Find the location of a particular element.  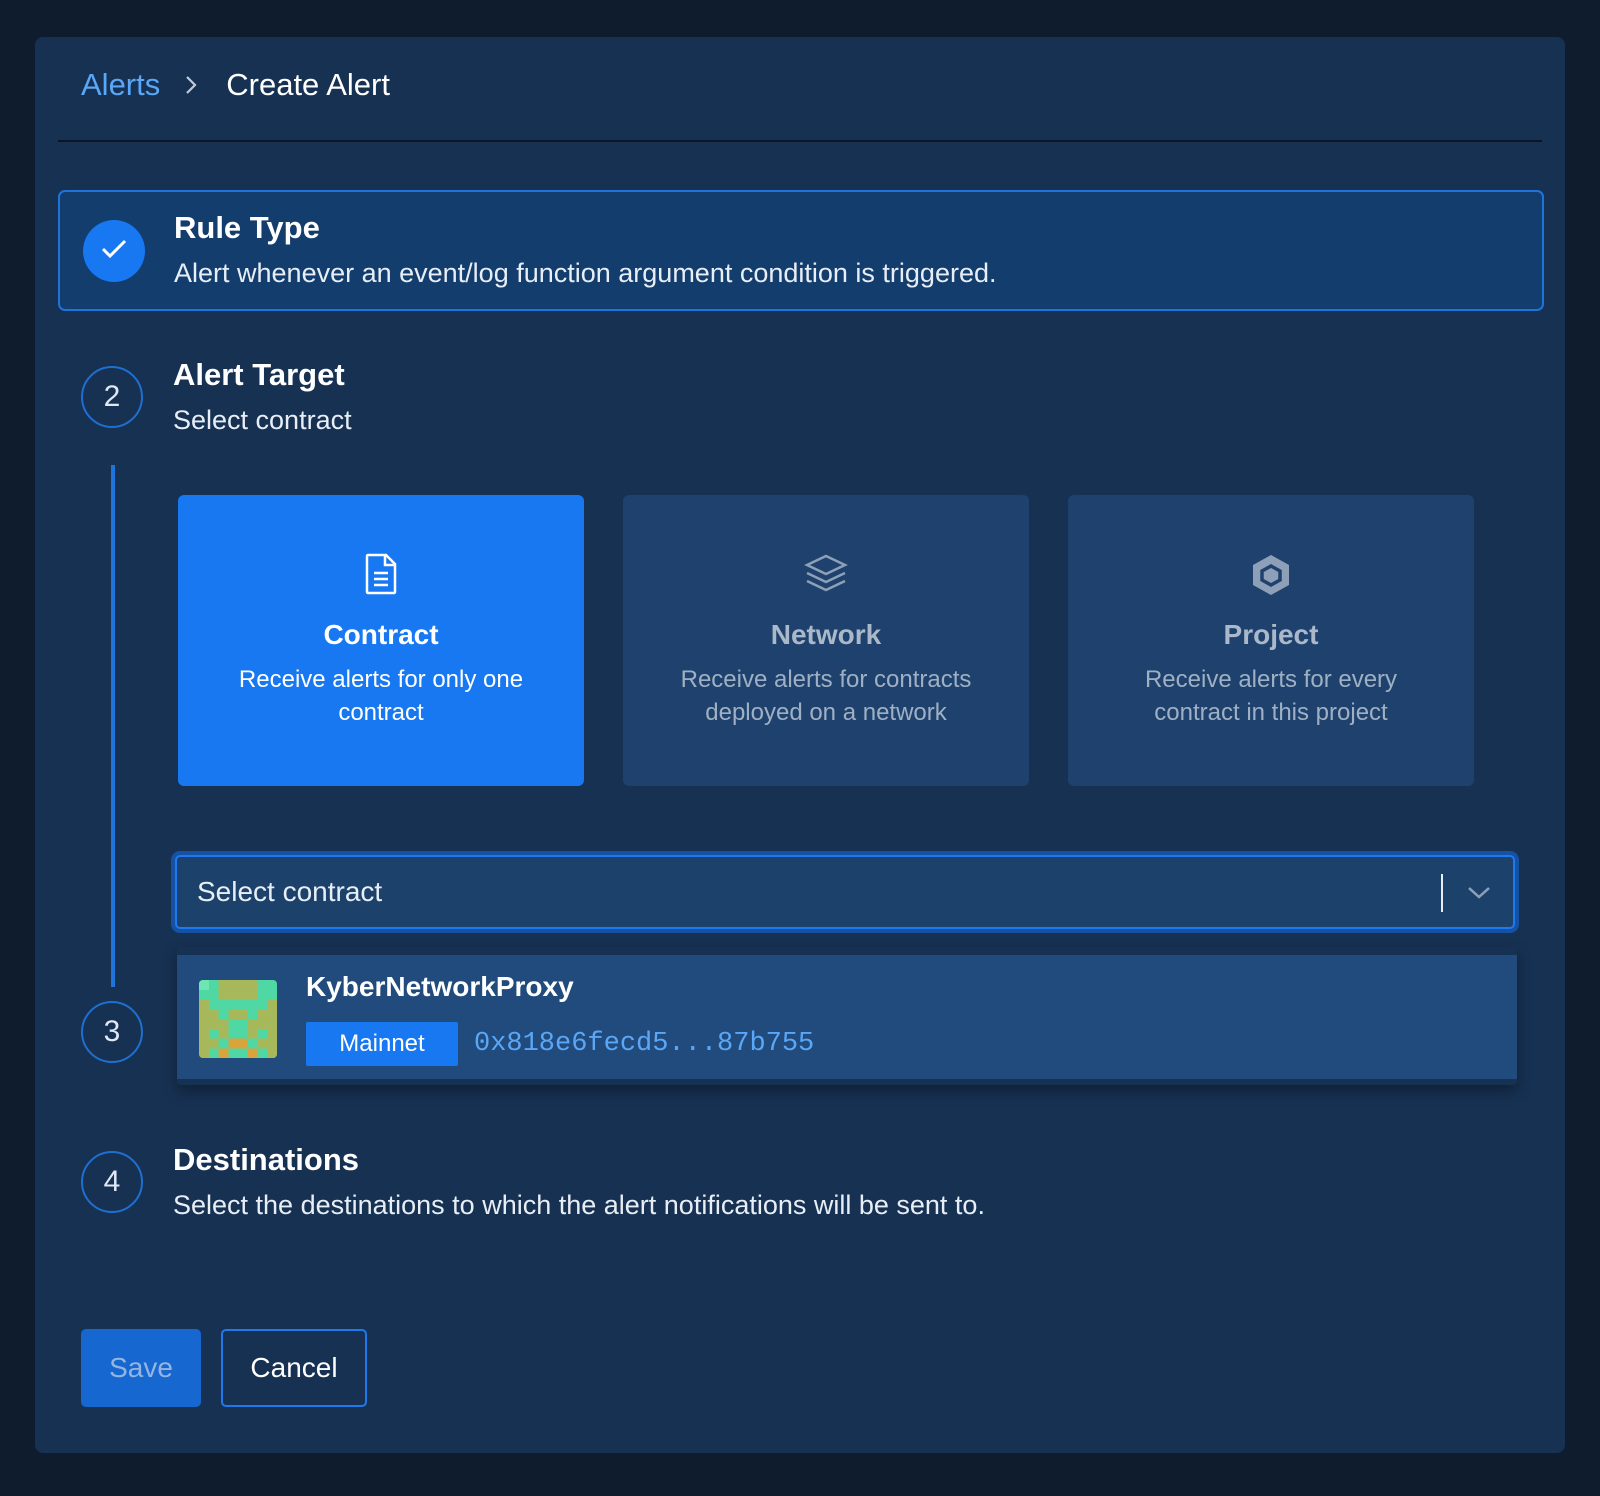

contract-select-placeholder: Select contract is located at coordinates (290, 891).